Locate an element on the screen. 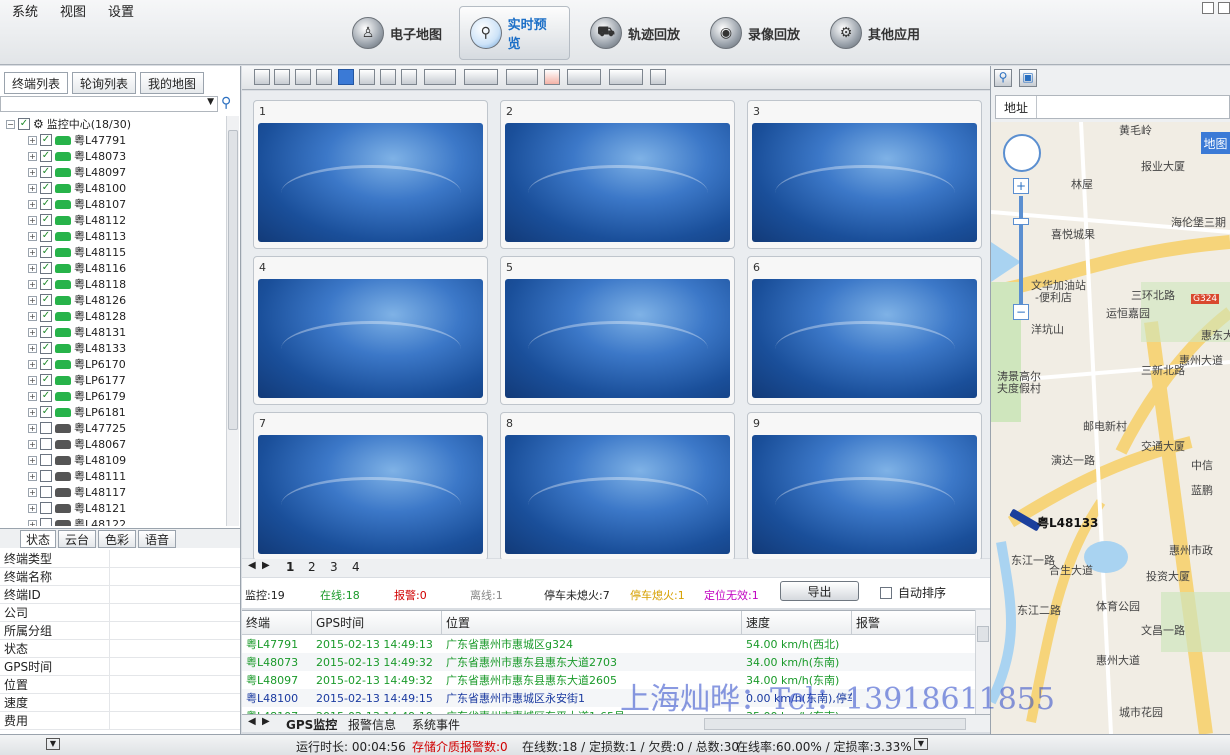  tree-item: + ✓ 粤L47791 is located at coordinates (113, 140).